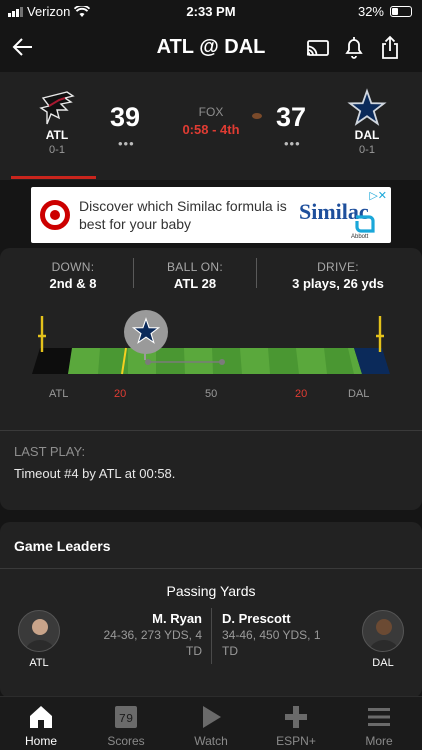 This screenshot has height=750, width=422. I want to click on possession-football-icon, so click(257, 116).